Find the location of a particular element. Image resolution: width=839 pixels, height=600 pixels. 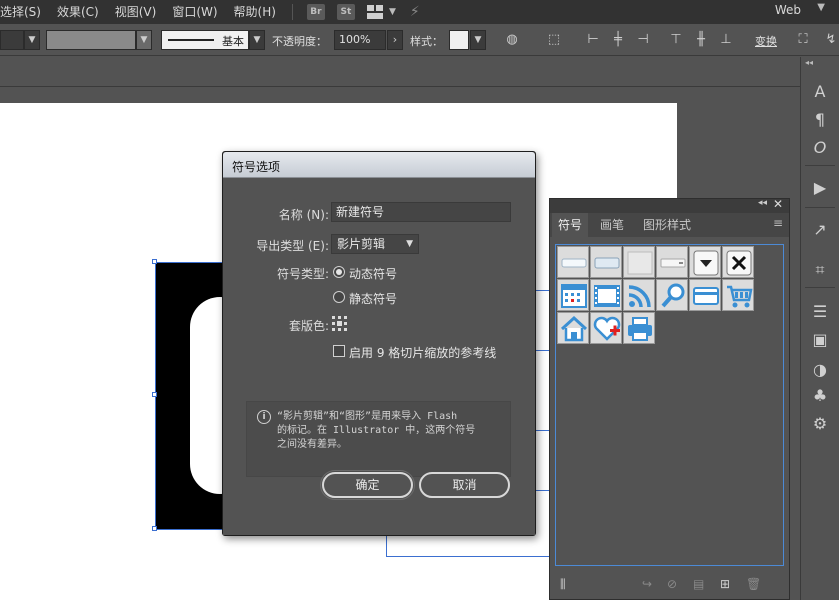

nine-slice-checkbox is located at coordinates (339, 351).